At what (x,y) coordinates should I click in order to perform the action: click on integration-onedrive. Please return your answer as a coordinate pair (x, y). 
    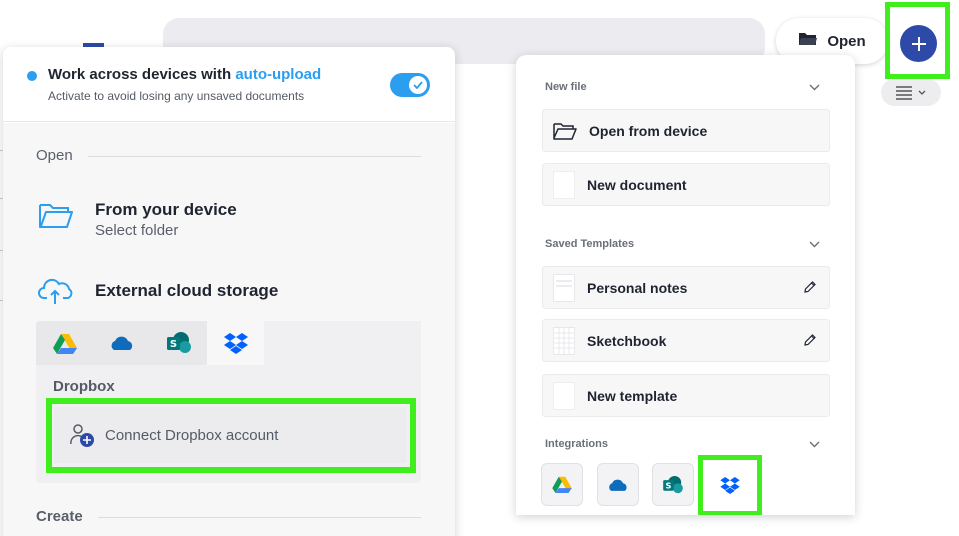
    Looking at the image, I should click on (618, 484).